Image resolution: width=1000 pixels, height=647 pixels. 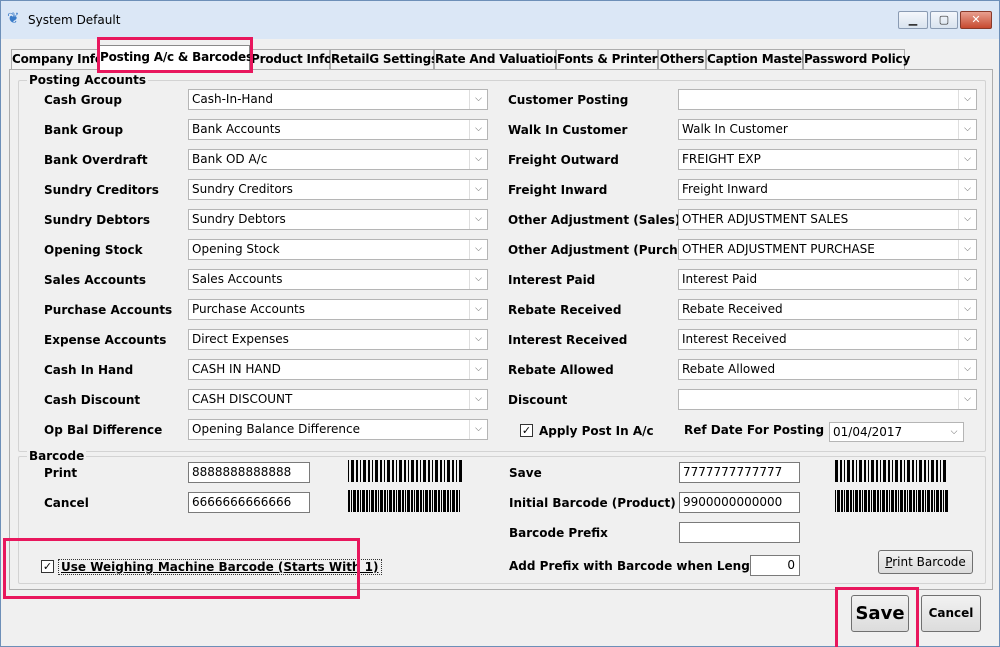 What do you see at coordinates (739, 502) in the screenshot?
I see `initial-barcode-input: 9900000000000` at bounding box center [739, 502].